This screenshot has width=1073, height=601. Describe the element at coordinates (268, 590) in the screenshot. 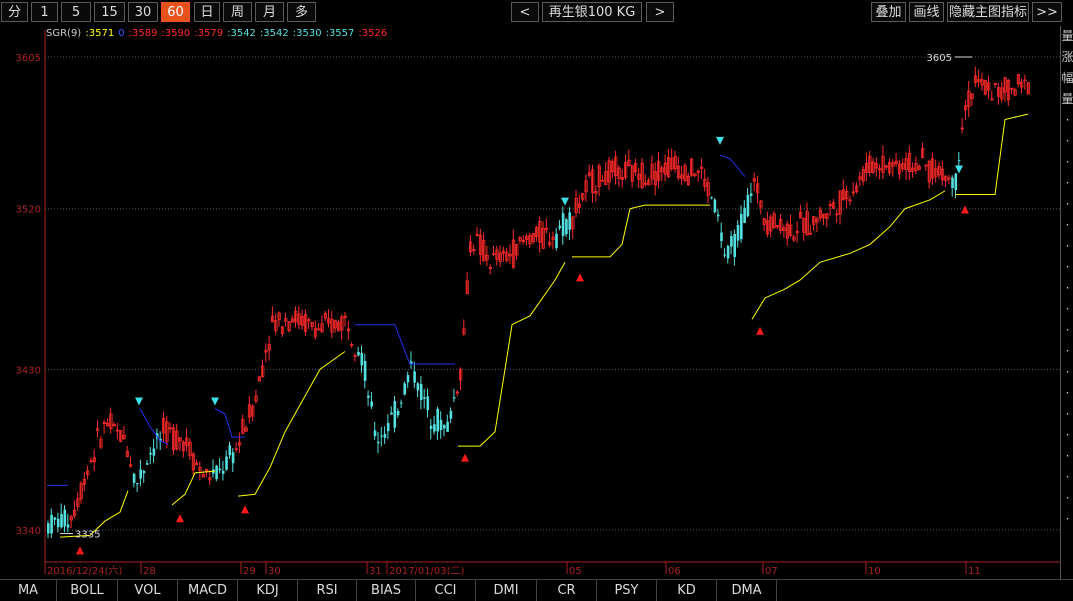

I see `tab-kdj: KDJ` at that location.